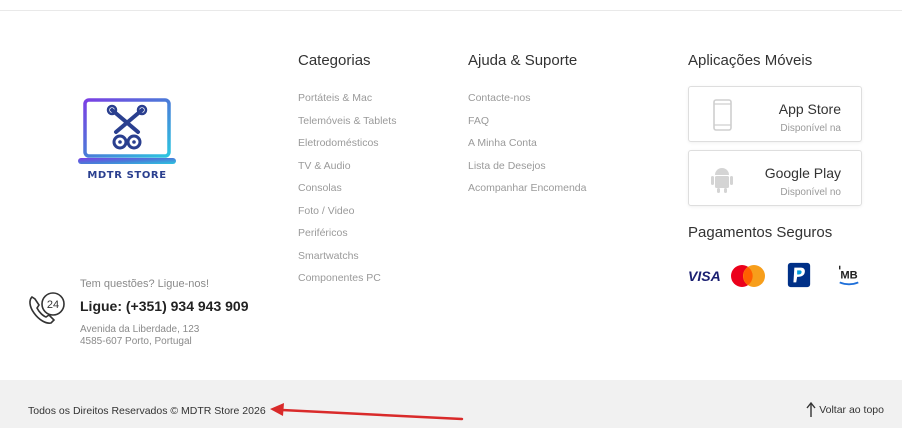 This screenshot has width=902, height=428. Describe the element at coordinates (451, 10) in the screenshot. I see `top-divider` at that location.